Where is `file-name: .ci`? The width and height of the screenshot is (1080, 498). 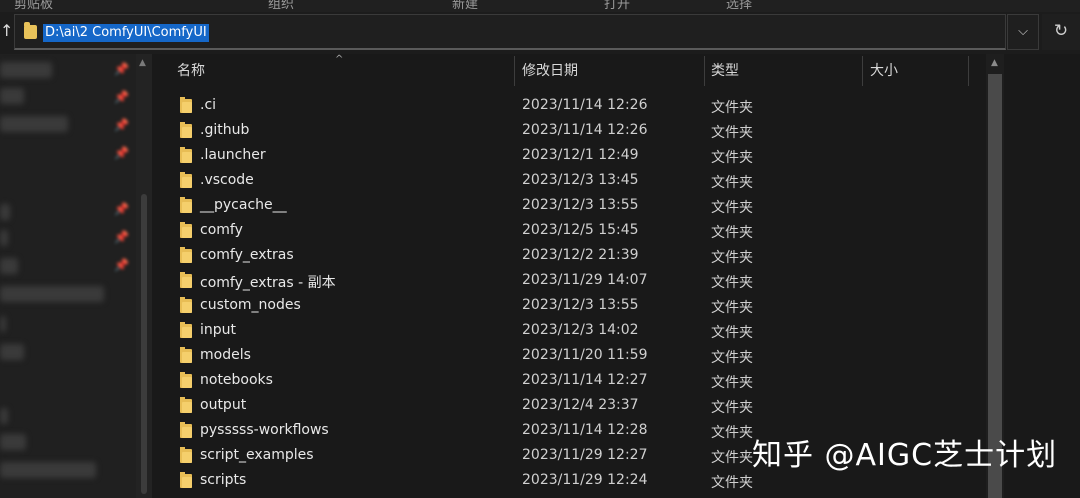 file-name: .ci is located at coordinates (208, 105).